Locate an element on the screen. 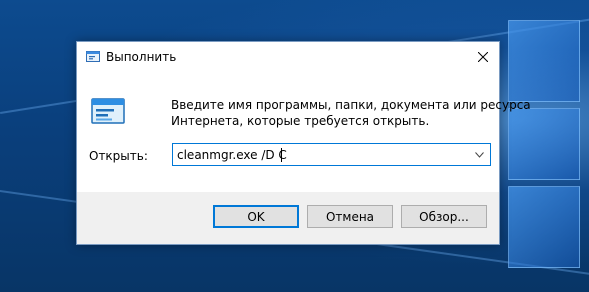  close-button is located at coordinates (483, 57).